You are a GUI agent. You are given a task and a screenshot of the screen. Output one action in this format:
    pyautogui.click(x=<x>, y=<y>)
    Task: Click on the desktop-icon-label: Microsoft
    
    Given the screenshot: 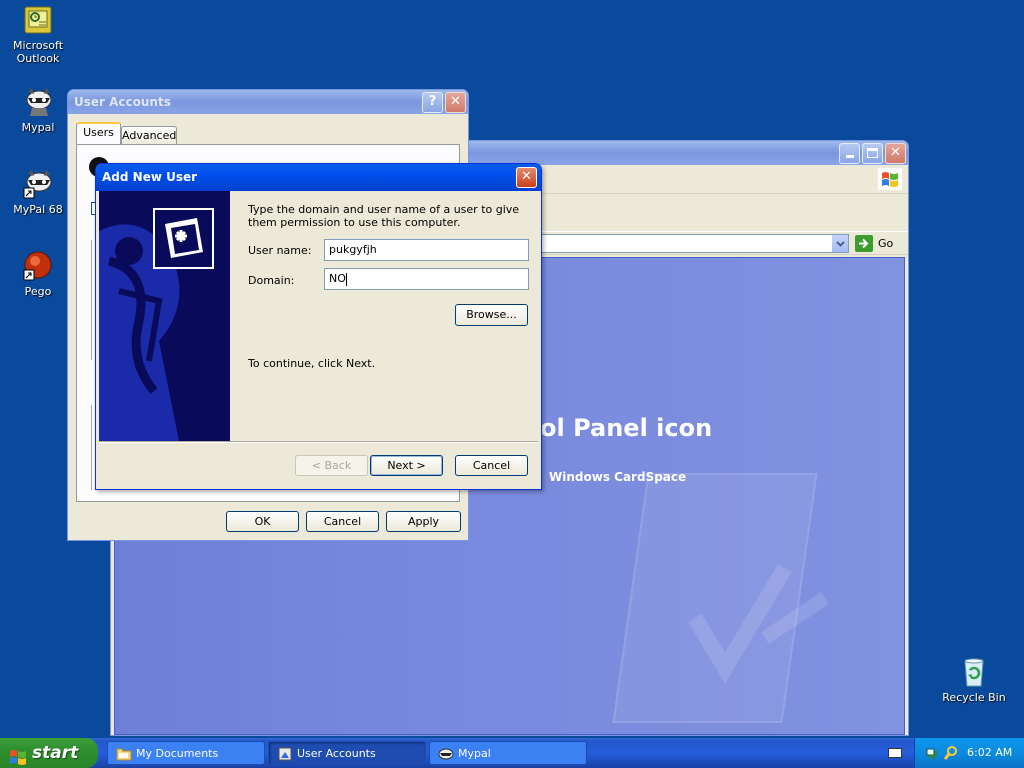 What is the action you would take?
    pyautogui.click(x=38, y=45)
    